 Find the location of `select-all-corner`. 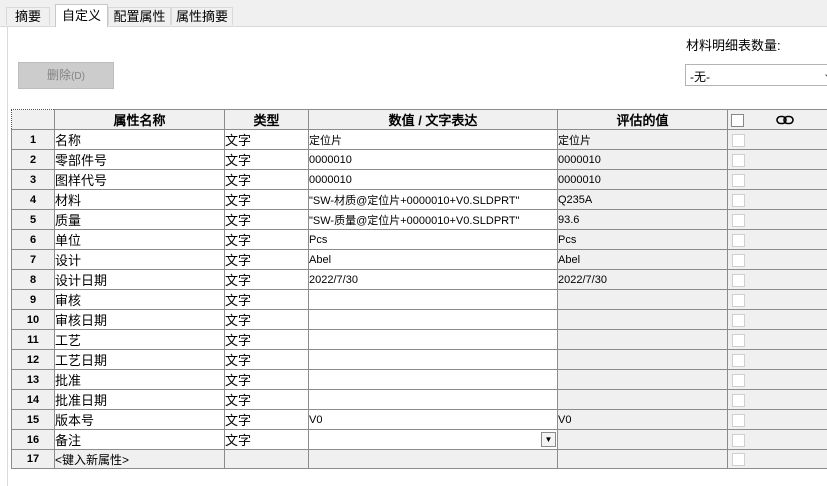

select-all-corner is located at coordinates (33, 119).